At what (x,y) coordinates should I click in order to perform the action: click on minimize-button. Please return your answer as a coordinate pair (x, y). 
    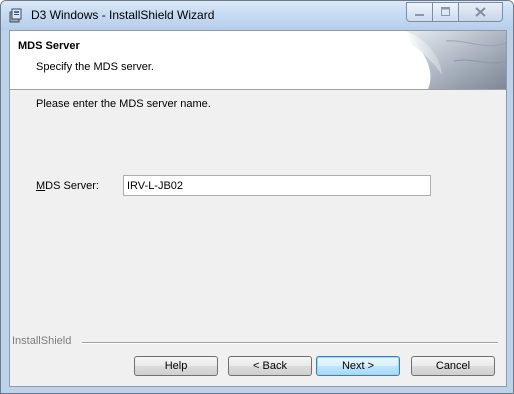
    Looking at the image, I should click on (419, 12).